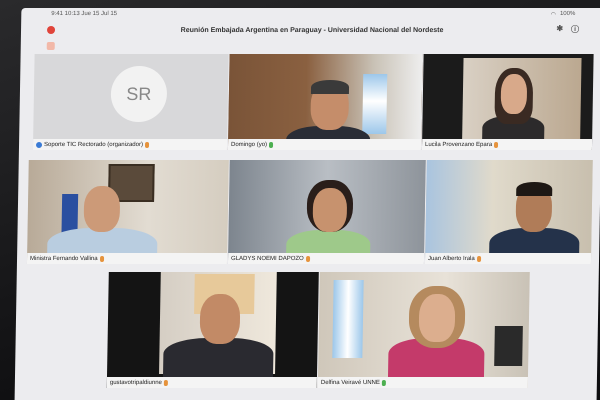  Describe the element at coordinates (84, 14) in the screenshot. I see `status-time: 9:41 10:13 Jue 15 Jul 15` at that location.